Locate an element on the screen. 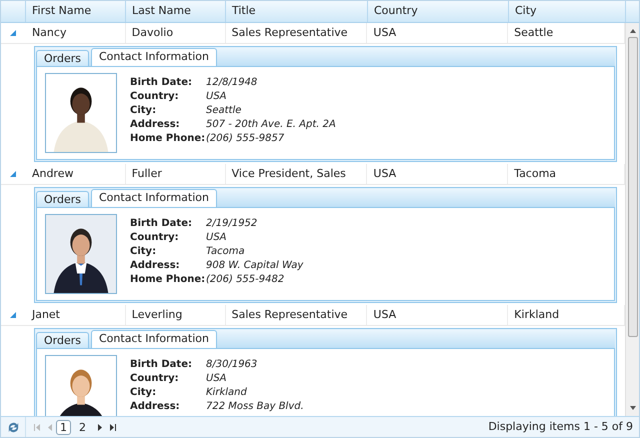  next-page-icon is located at coordinates (100, 427).